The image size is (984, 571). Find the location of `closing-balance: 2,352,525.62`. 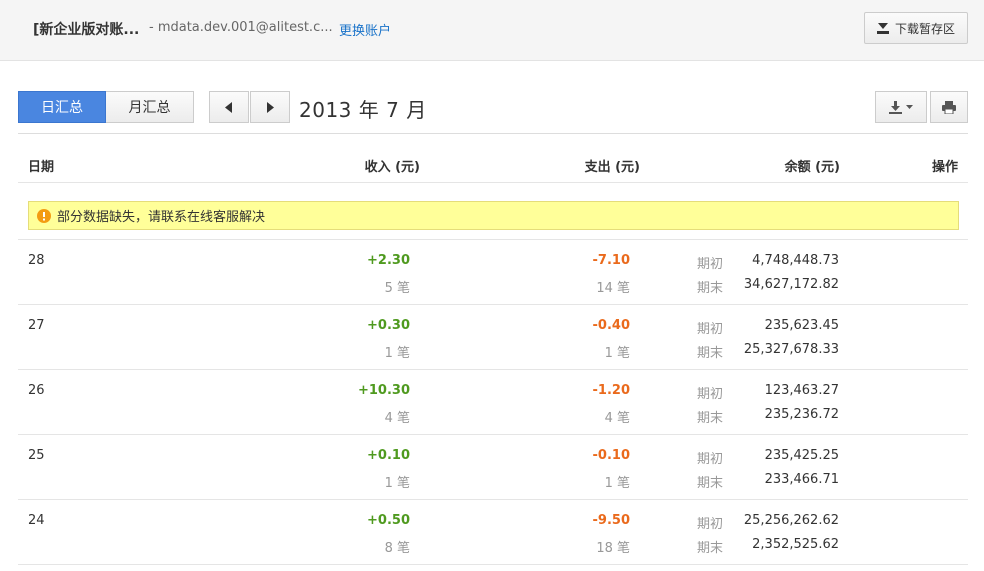

closing-balance: 2,352,525.62 is located at coordinates (795, 544).